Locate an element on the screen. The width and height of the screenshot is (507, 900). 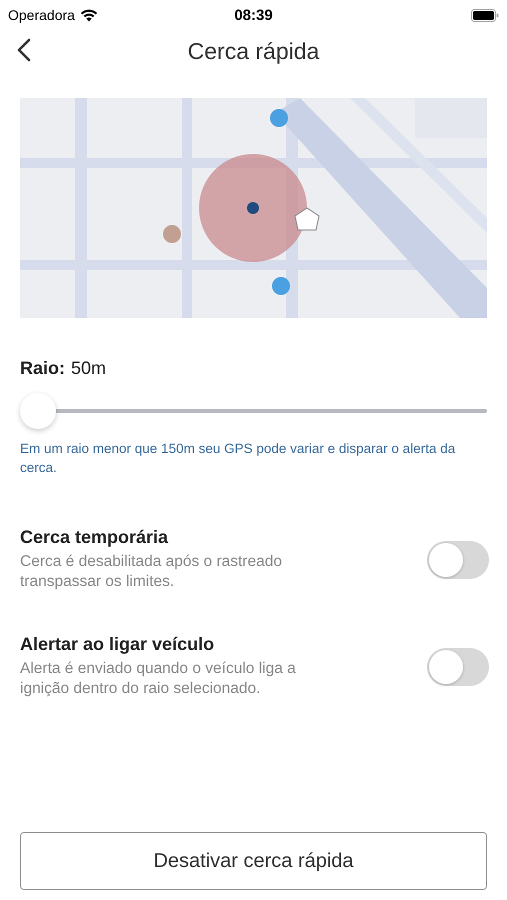
battery-icon is located at coordinates (485, 15).